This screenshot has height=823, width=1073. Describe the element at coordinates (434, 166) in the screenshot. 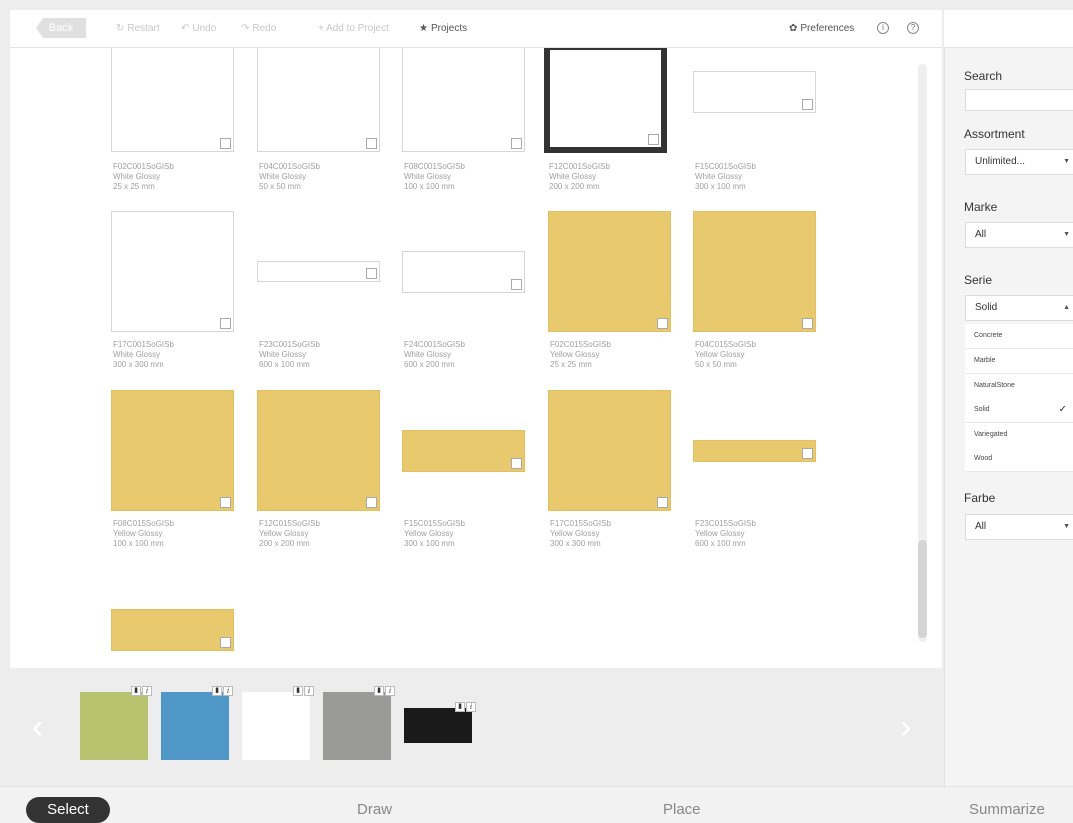

I see `tile-code: F08C001SoGISb` at that location.